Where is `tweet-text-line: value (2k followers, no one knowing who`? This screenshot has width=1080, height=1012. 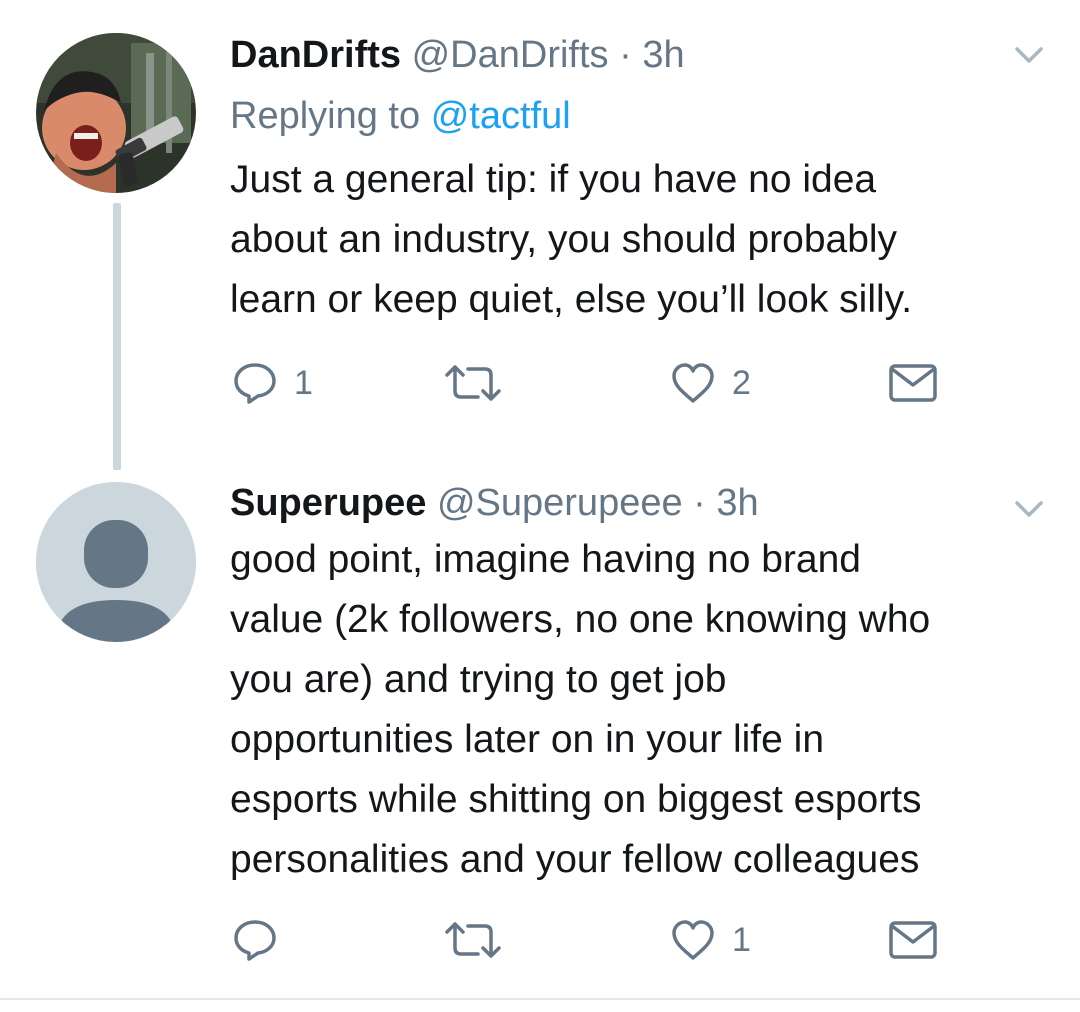 tweet-text-line: value (2k followers, no one knowing who is located at coordinates (580, 619).